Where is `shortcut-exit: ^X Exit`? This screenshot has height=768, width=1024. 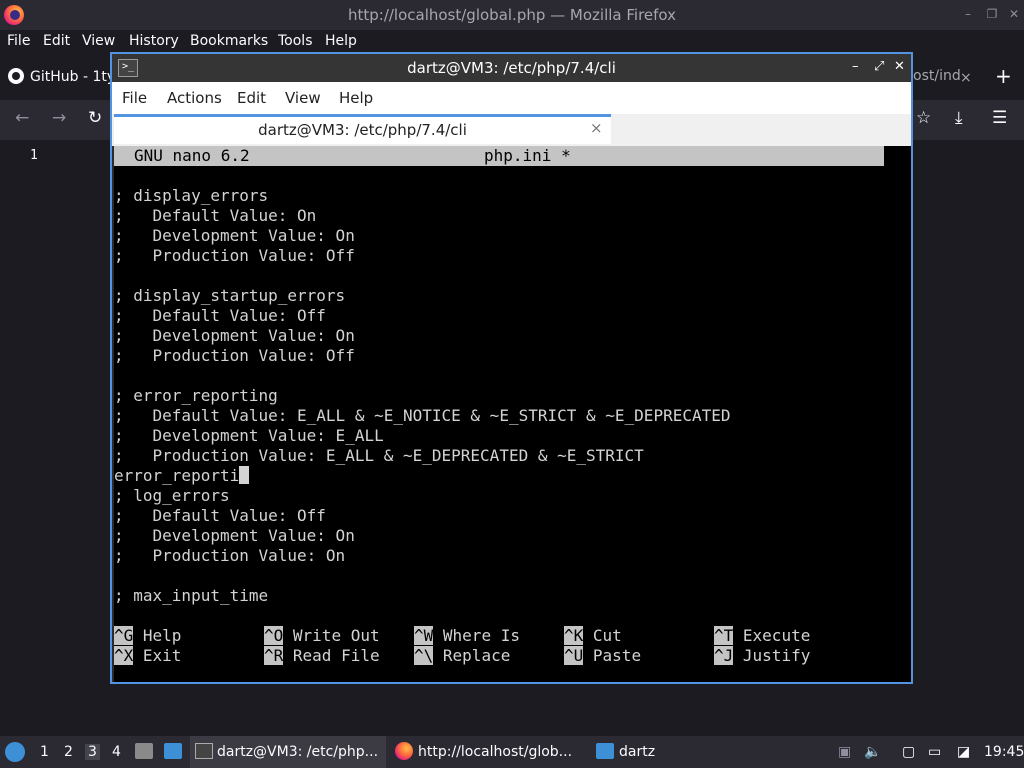
shortcut-exit: ^X Exit is located at coordinates (147, 656).